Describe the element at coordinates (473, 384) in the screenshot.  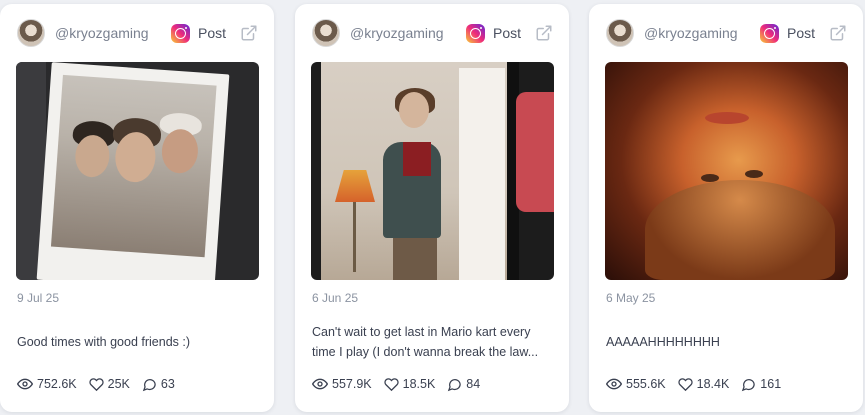
I see `comments-count: 84` at that location.